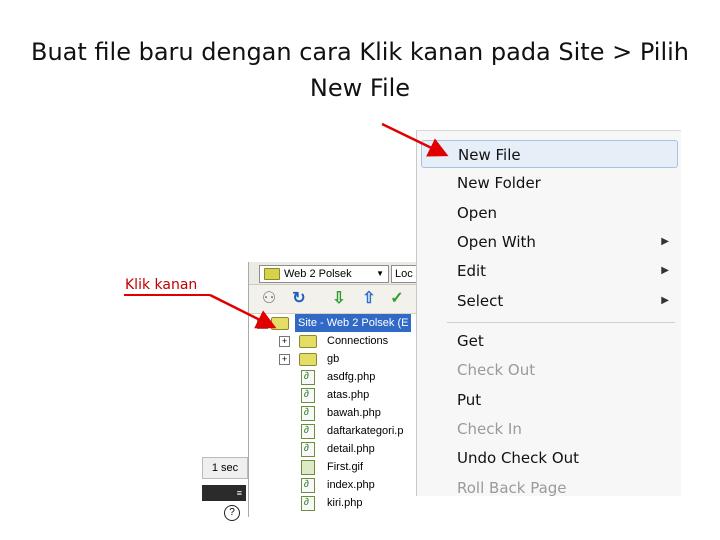 The image size is (720, 540). Describe the element at coordinates (549, 370) in the screenshot. I see `menu-item-check-out: Check Out` at that location.